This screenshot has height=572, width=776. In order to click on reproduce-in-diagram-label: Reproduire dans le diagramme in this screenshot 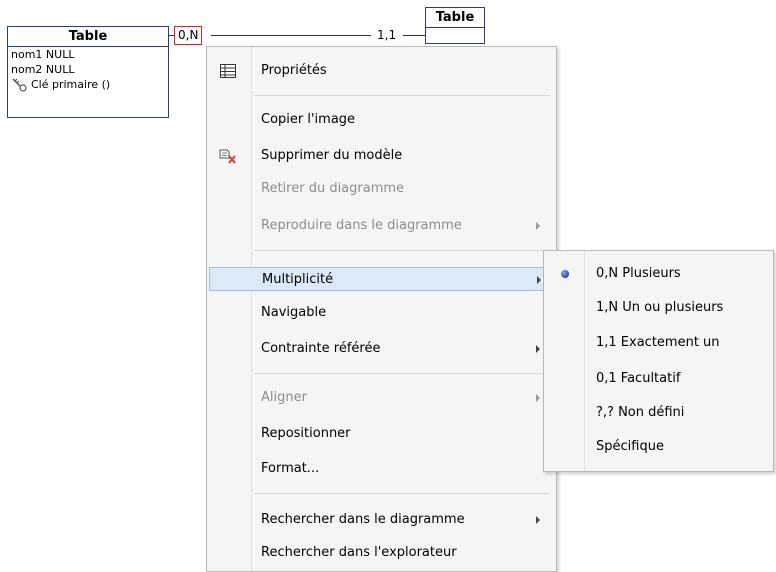, I will do `click(361, 225)`.